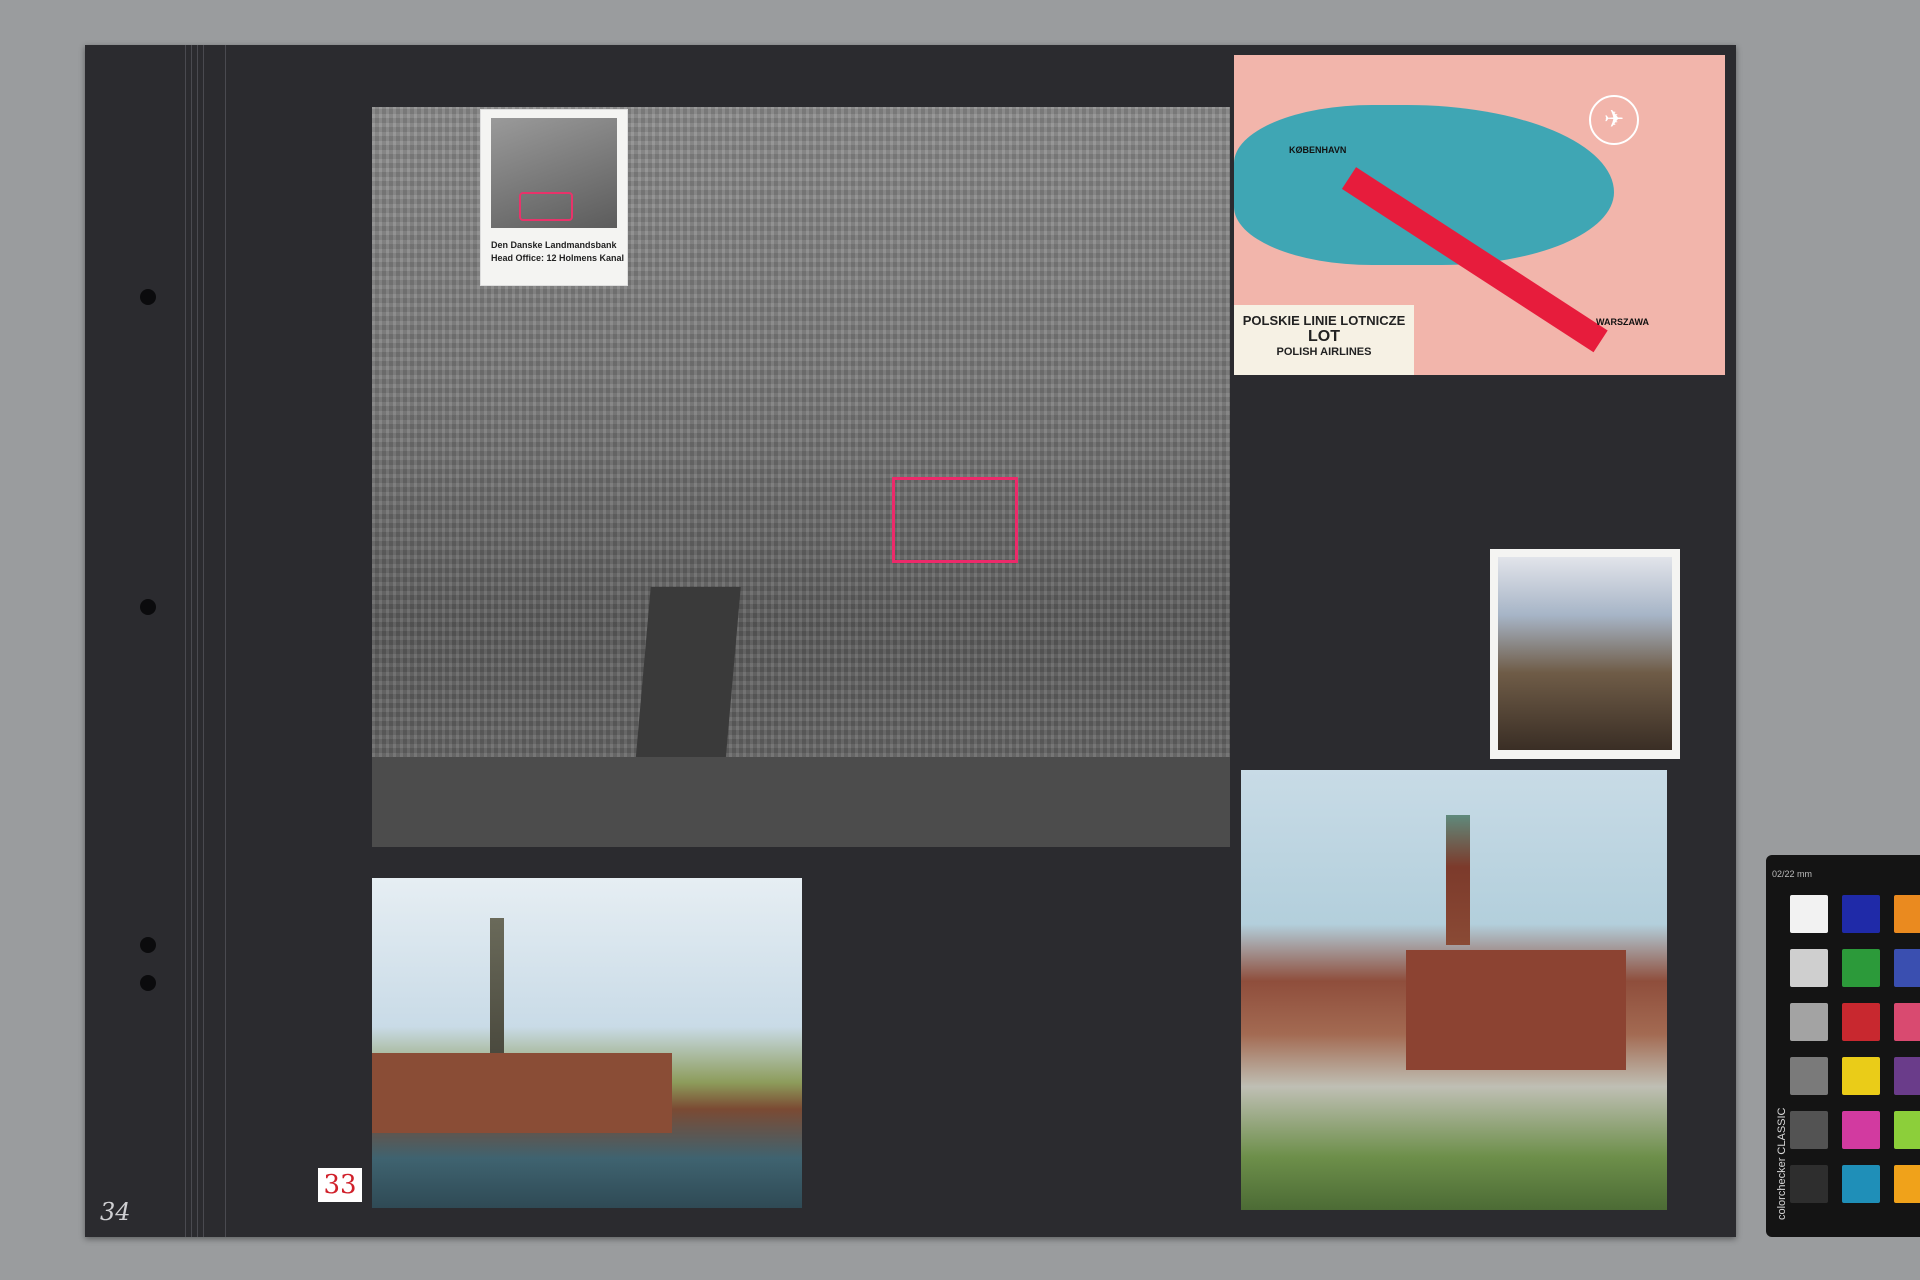 The height and width of the screenshot is (1280, 1920). I want to click on nyhavn-image, so click(1585, 653).